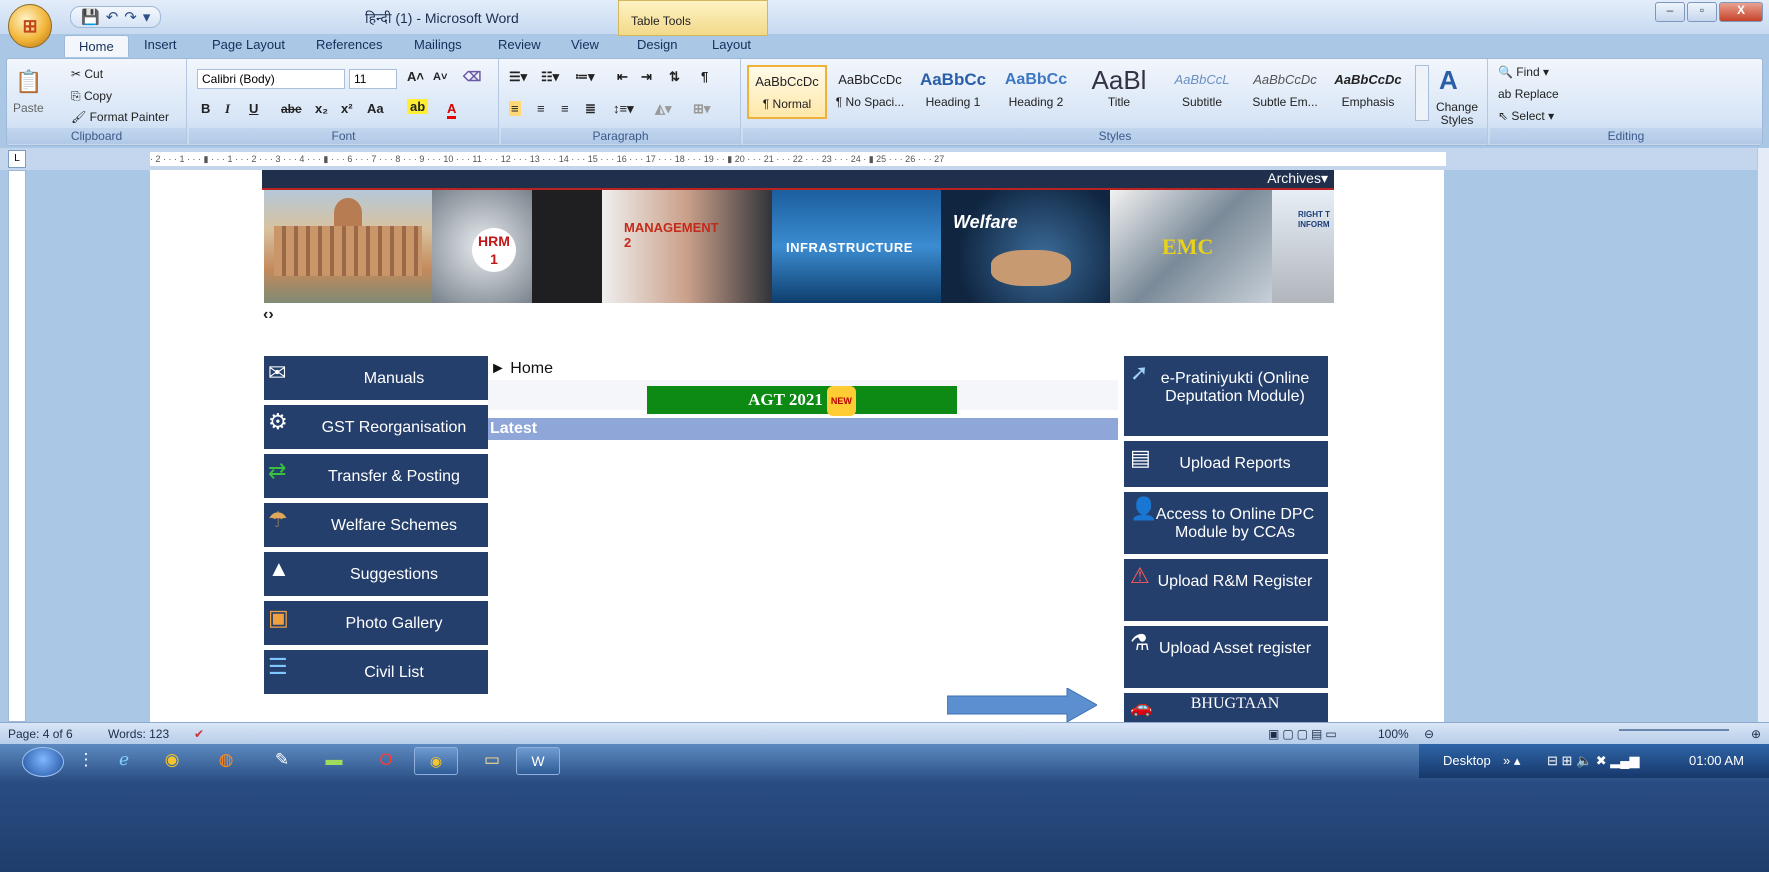  I want to click on vertical-scrollbar, so click(1763, 435).